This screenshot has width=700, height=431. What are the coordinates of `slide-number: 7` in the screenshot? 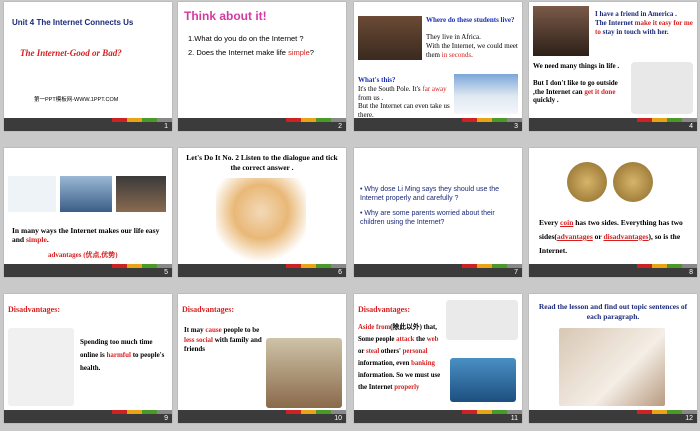 It's located at (516, 272).